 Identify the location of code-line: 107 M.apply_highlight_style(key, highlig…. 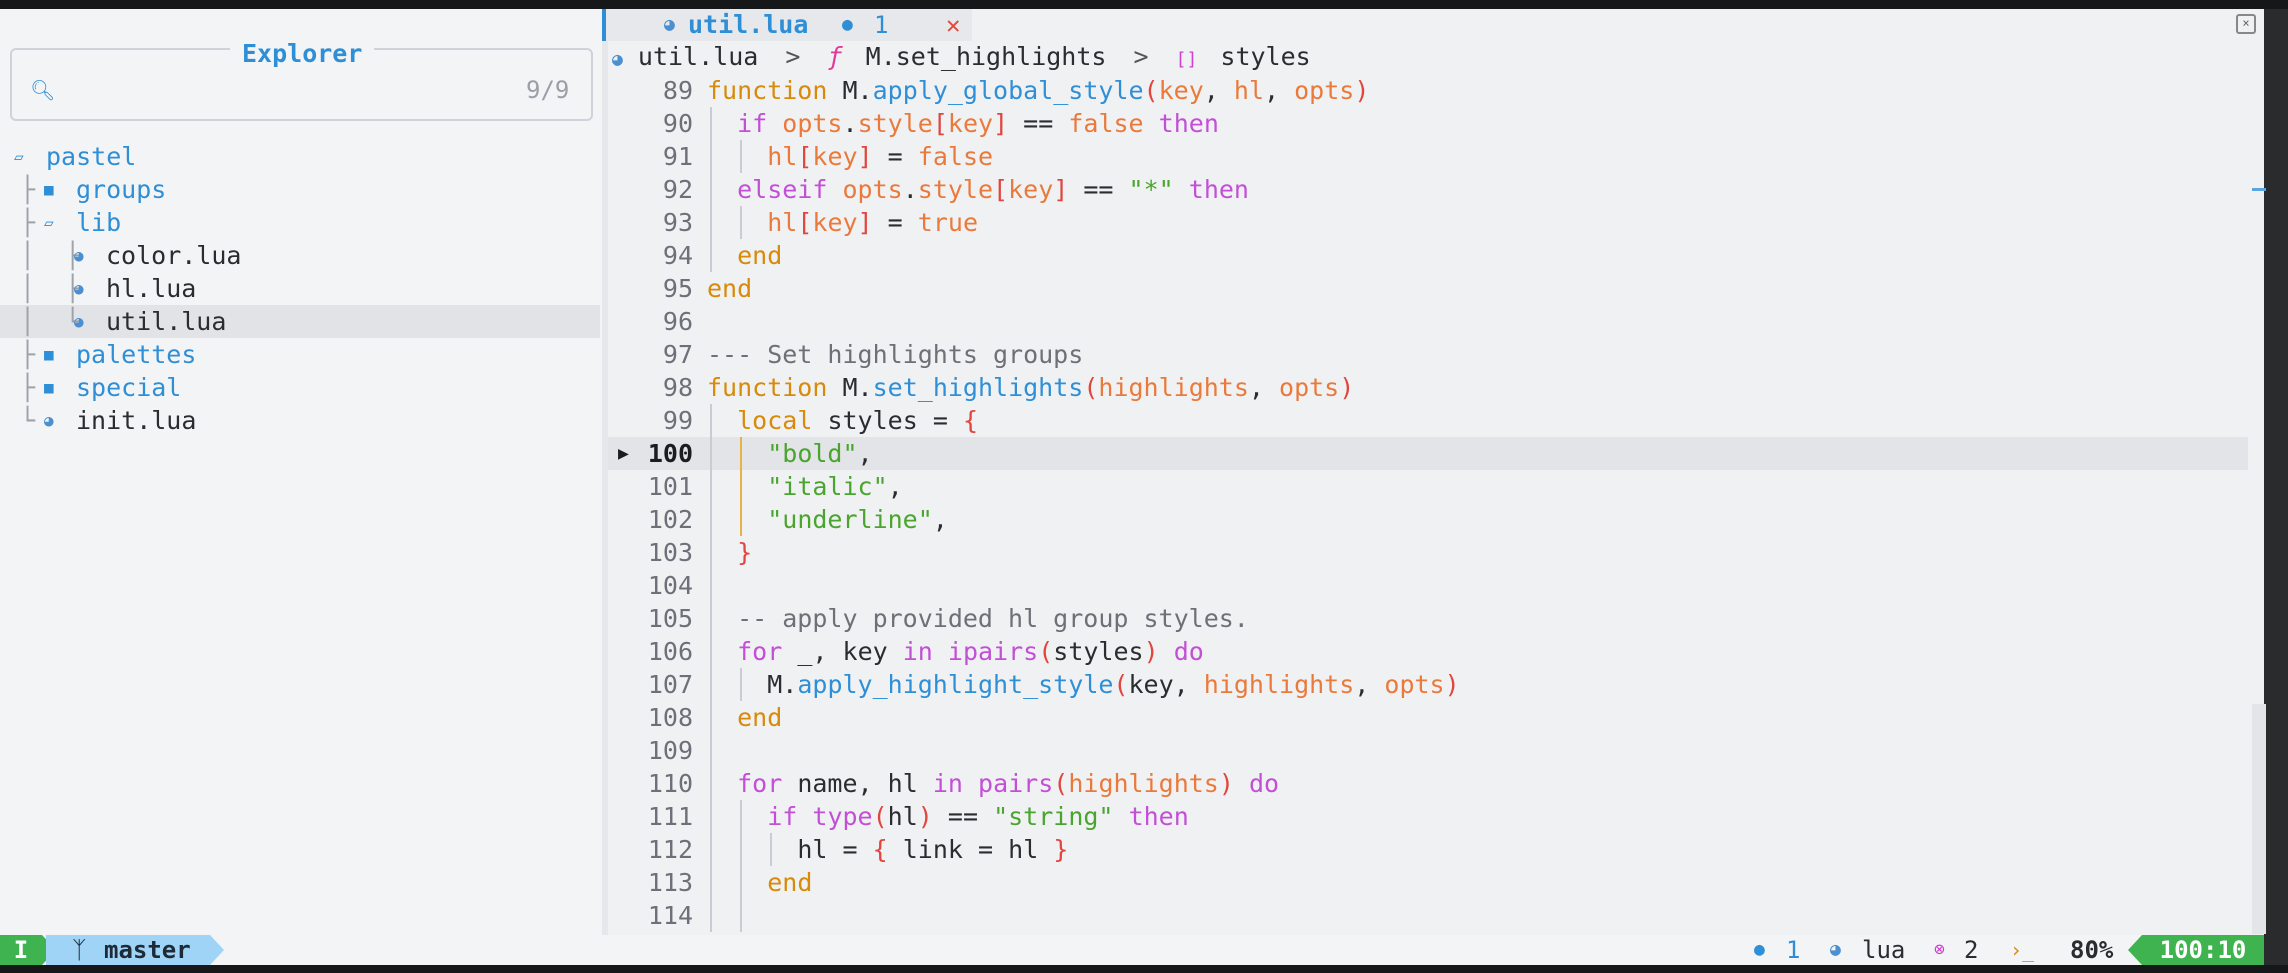
(1428, 684).